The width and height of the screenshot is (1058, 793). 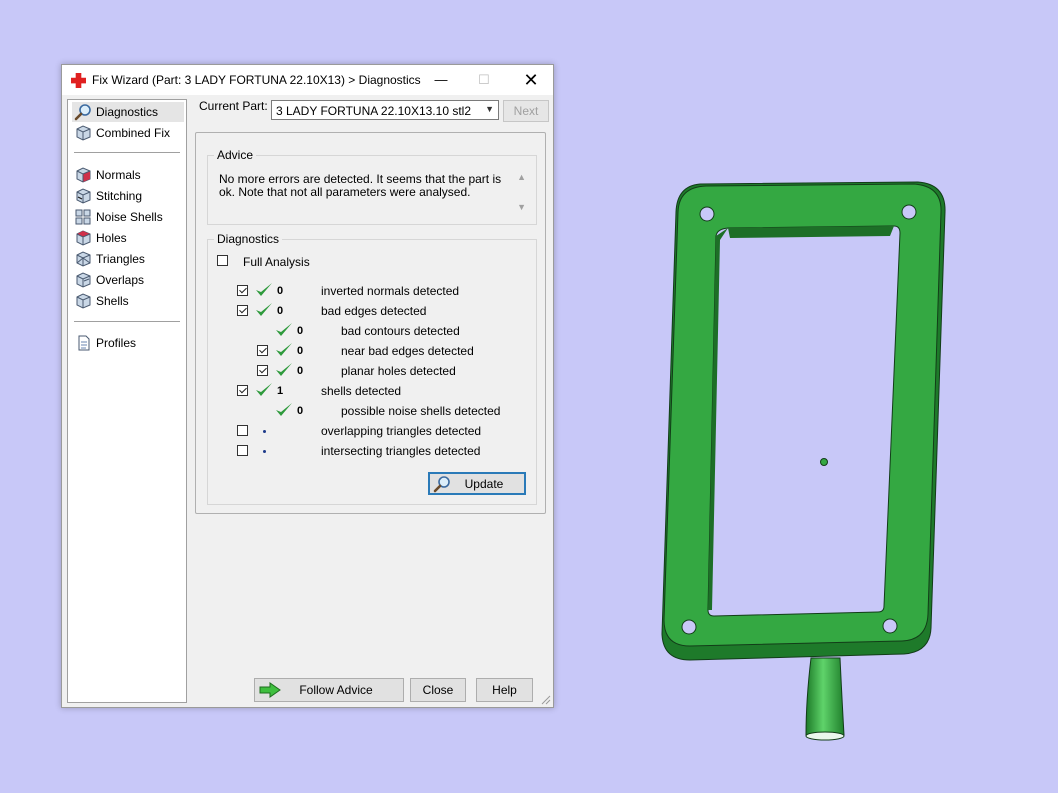 What do you see at coordinates (78, 80) in the screenshot?
I see `red-cross-icon` at bounding box center [78, 80].